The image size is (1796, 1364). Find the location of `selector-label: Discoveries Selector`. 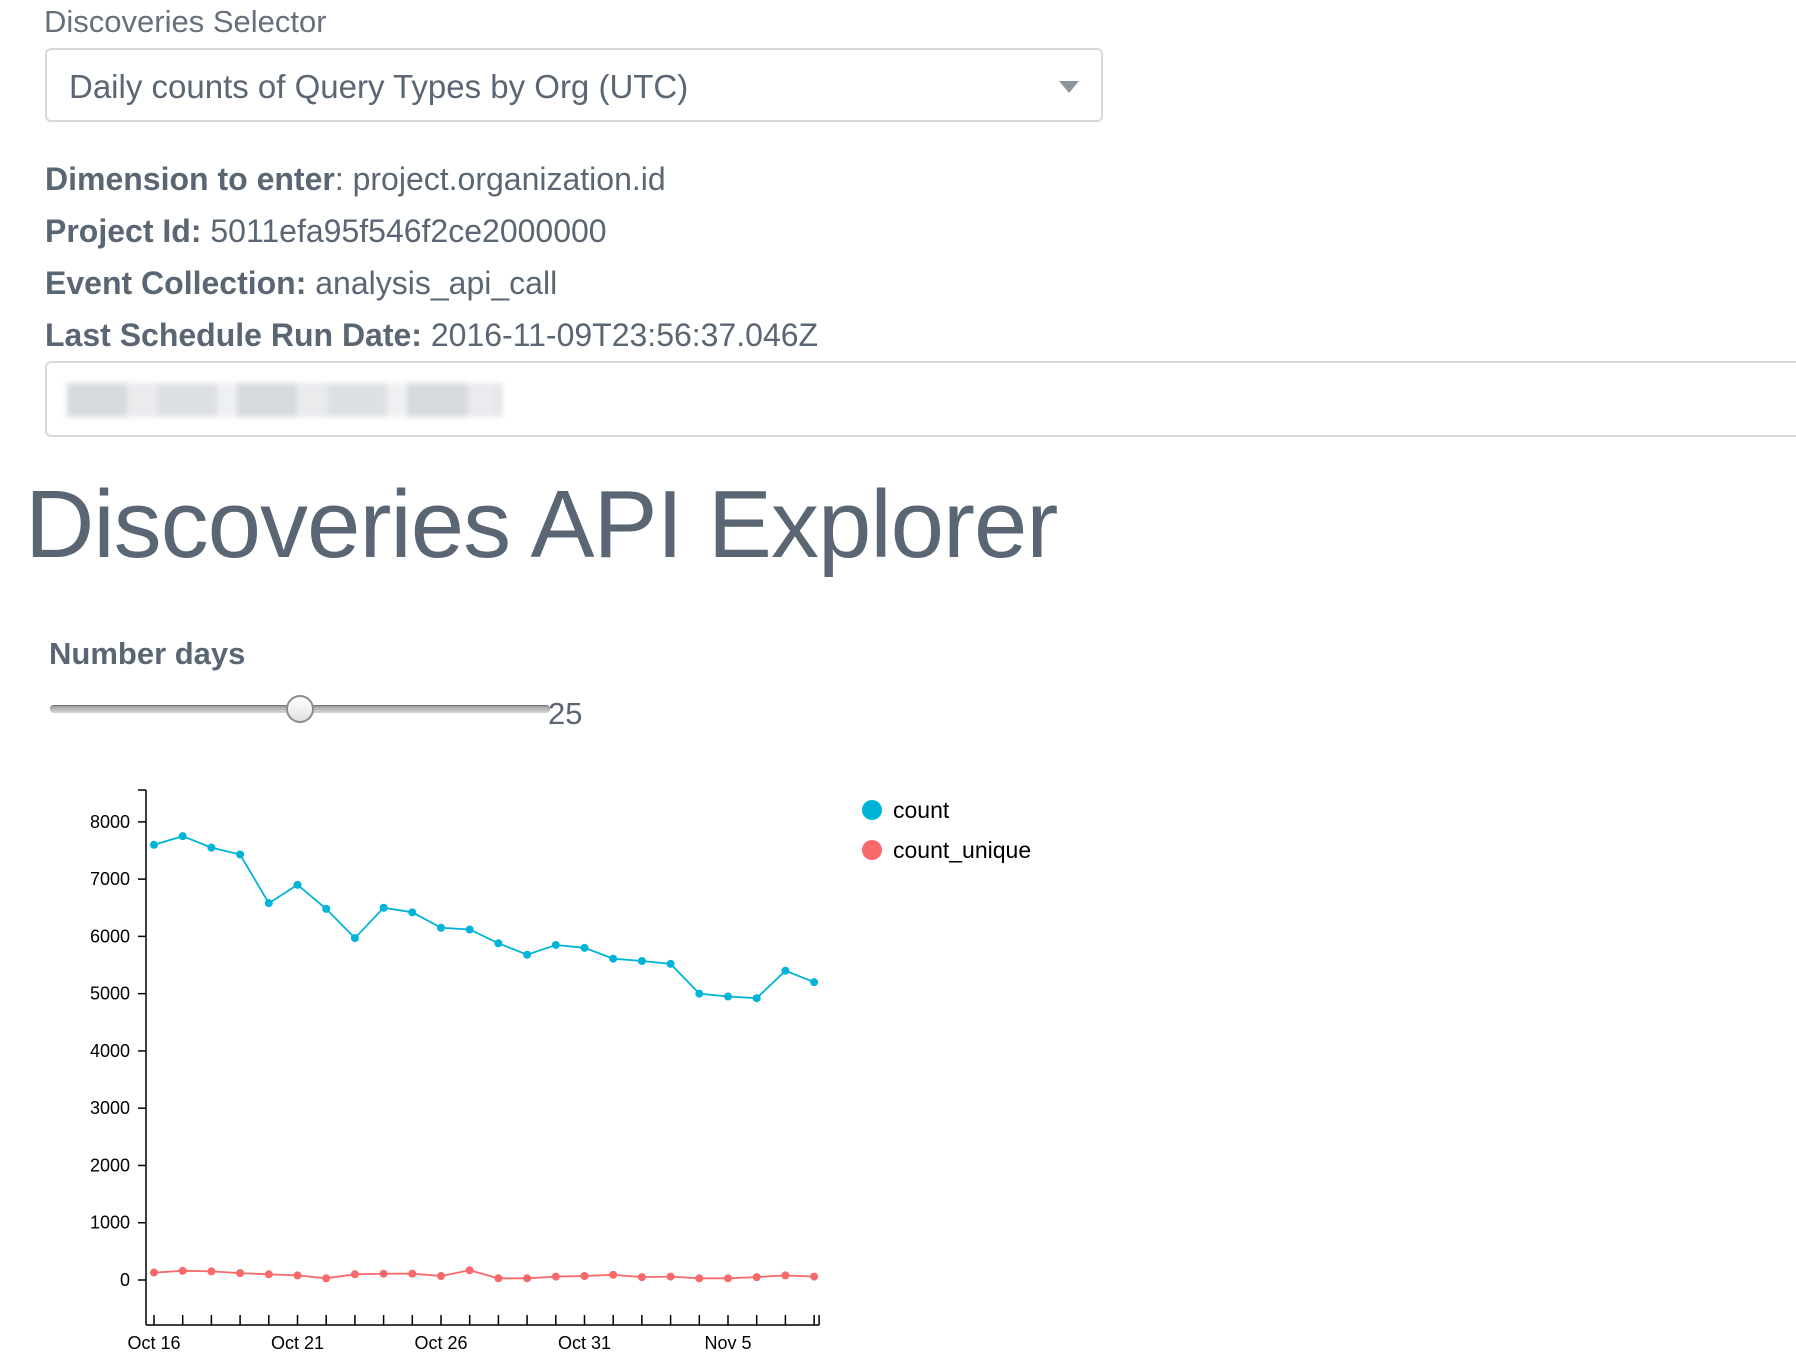

selector-label: Discoveries Selector is located at coordinates (185, 21).